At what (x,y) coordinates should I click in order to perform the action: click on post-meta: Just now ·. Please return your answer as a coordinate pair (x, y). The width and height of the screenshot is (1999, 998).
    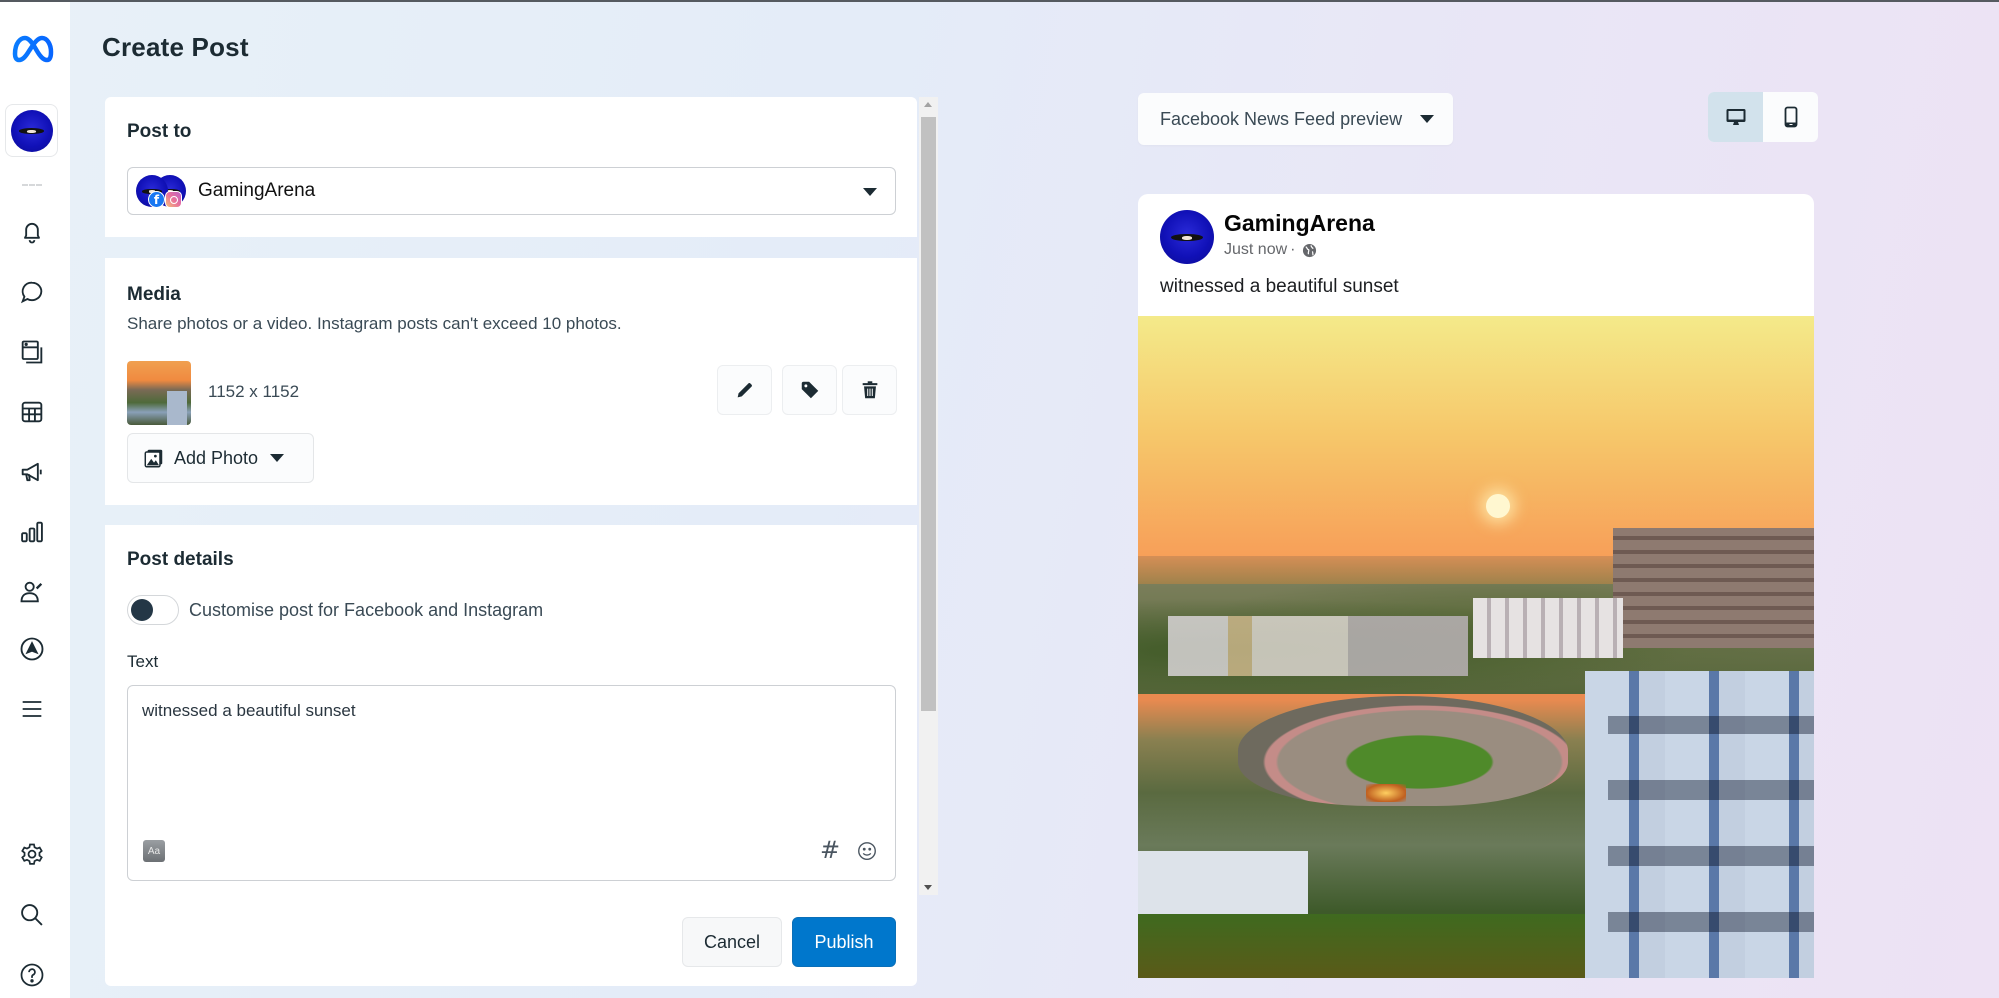
    Looking at the image, I should click on (1270, 250).